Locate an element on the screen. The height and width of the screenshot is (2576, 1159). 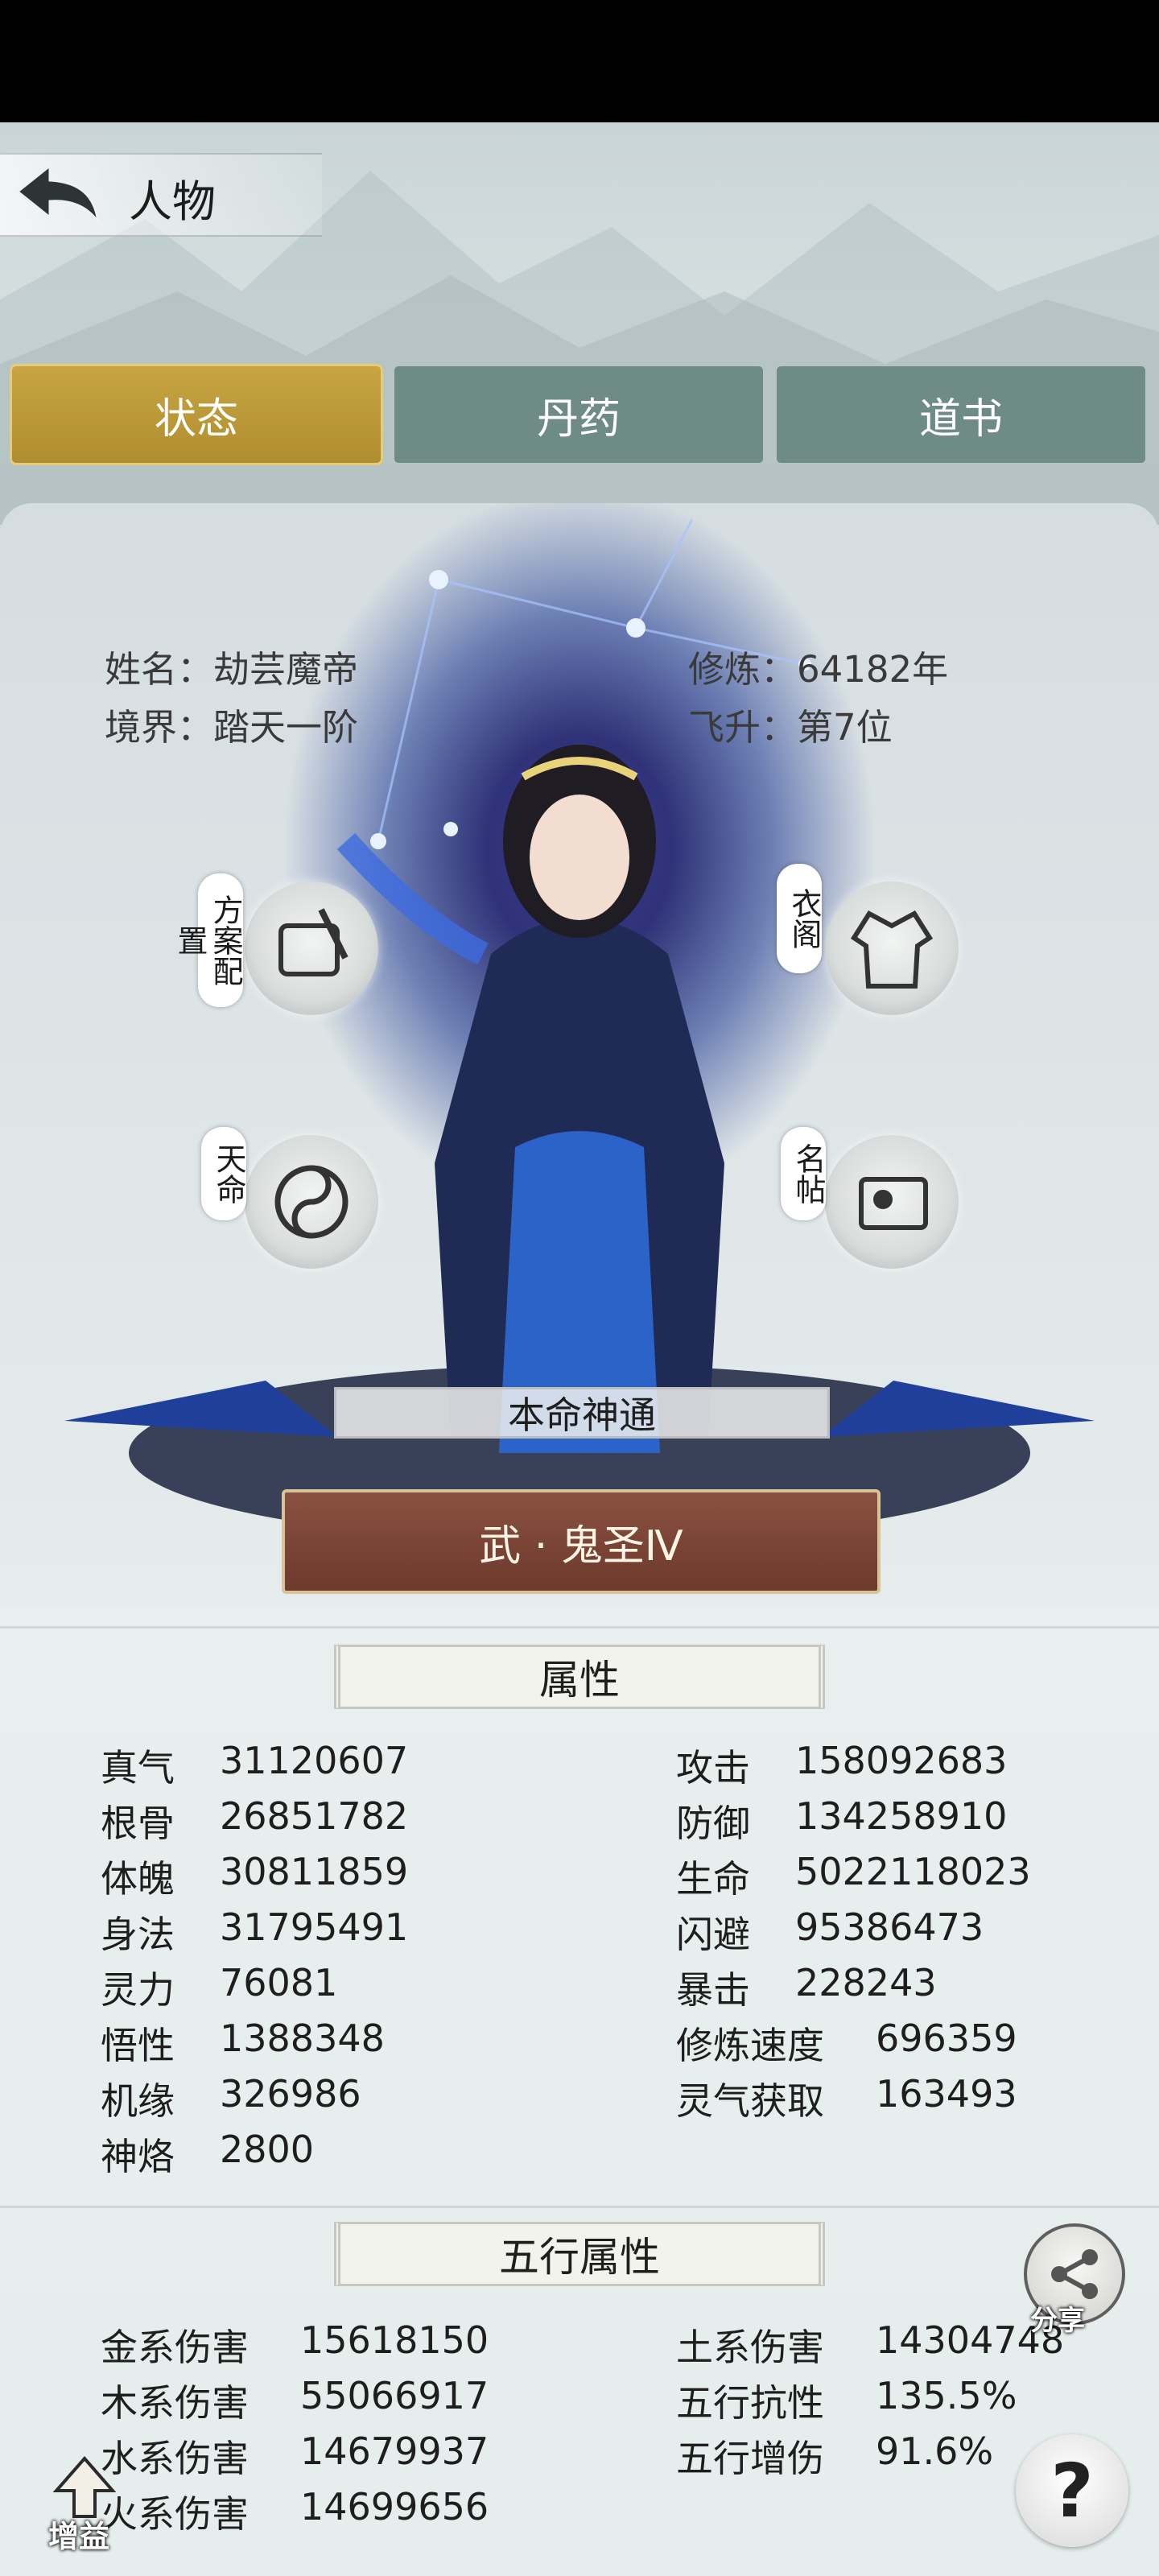
page-title: 人物 is located at coordinates (172, 201).